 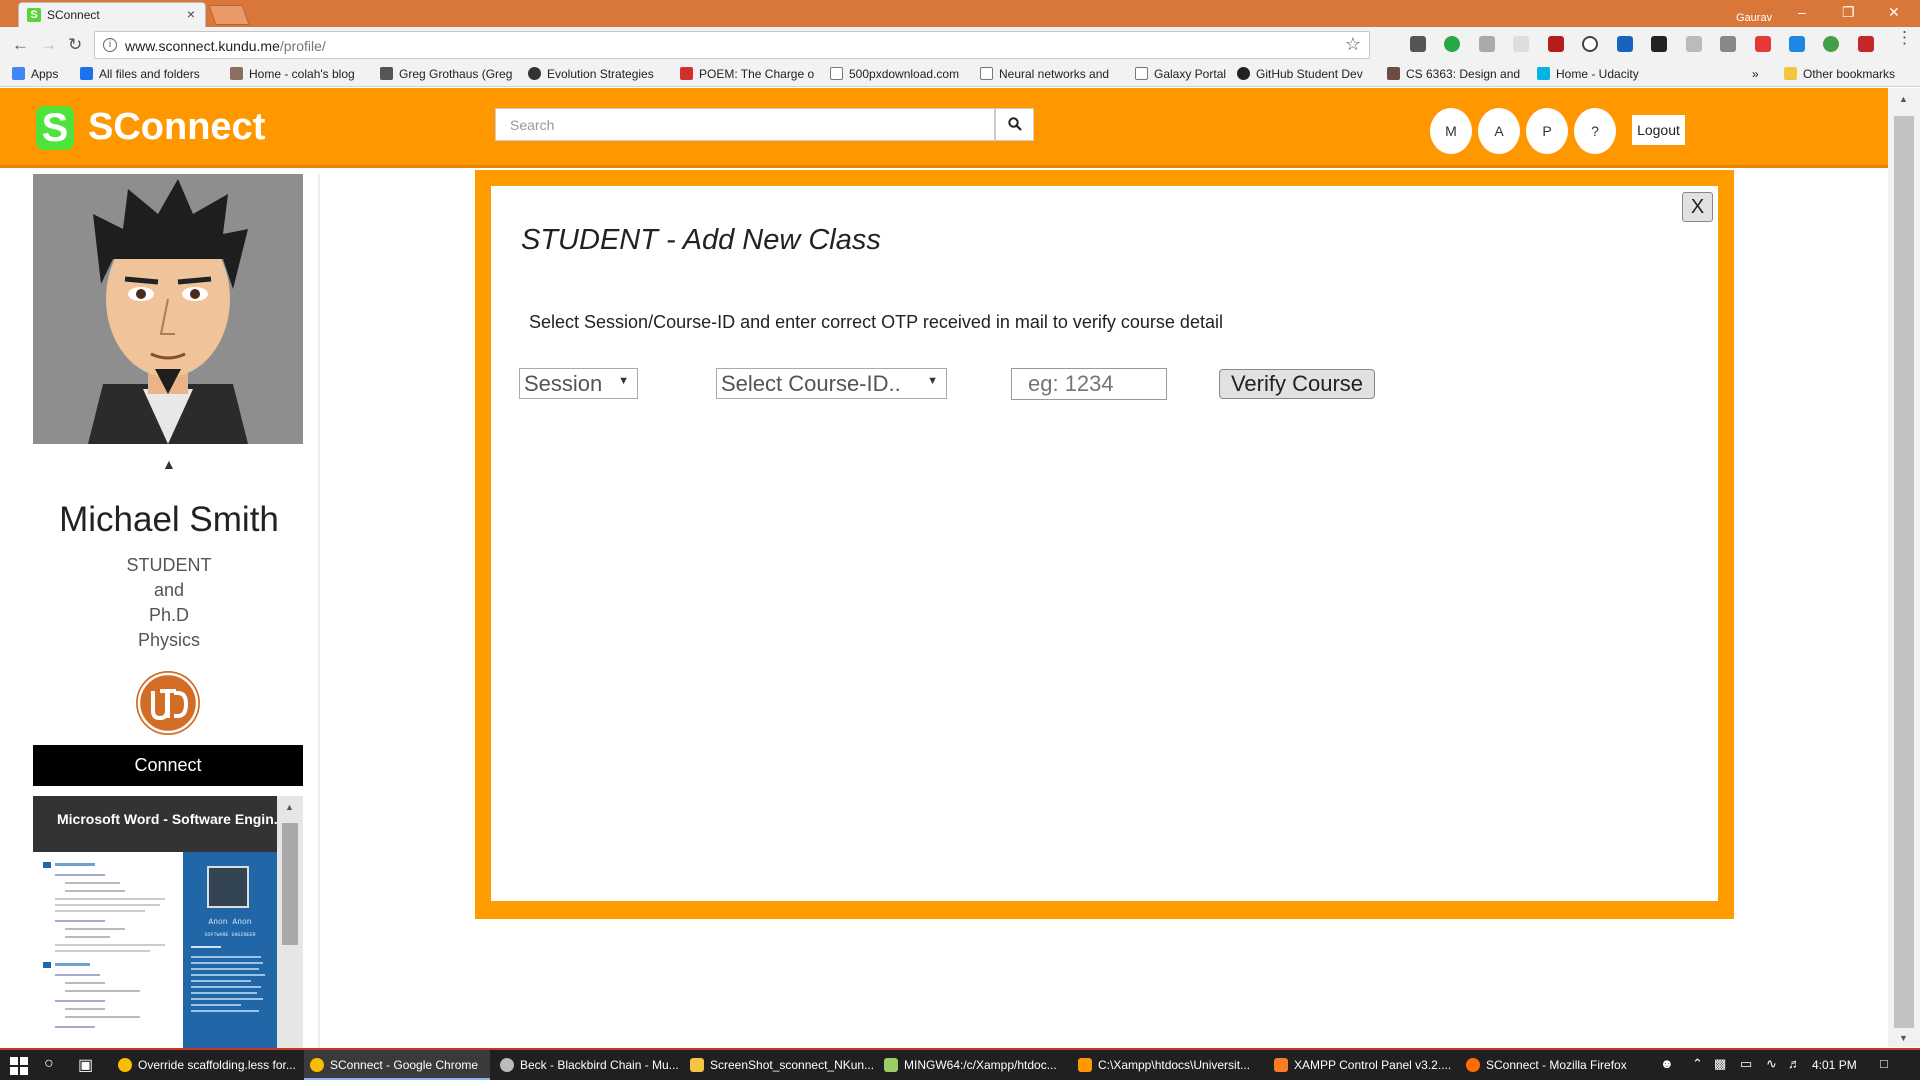 I want to click on task-view-icon: ▣, so click(x=85, y=1065).